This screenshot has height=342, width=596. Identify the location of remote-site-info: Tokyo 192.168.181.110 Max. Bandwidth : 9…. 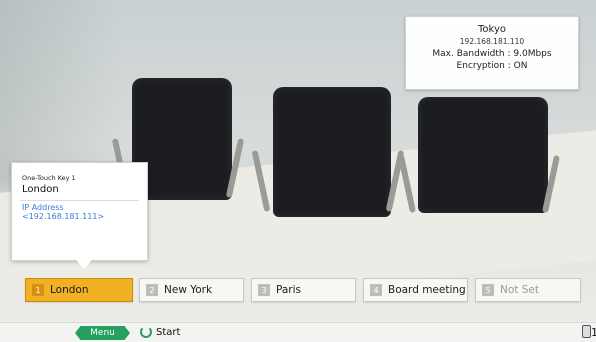
(492, 53).